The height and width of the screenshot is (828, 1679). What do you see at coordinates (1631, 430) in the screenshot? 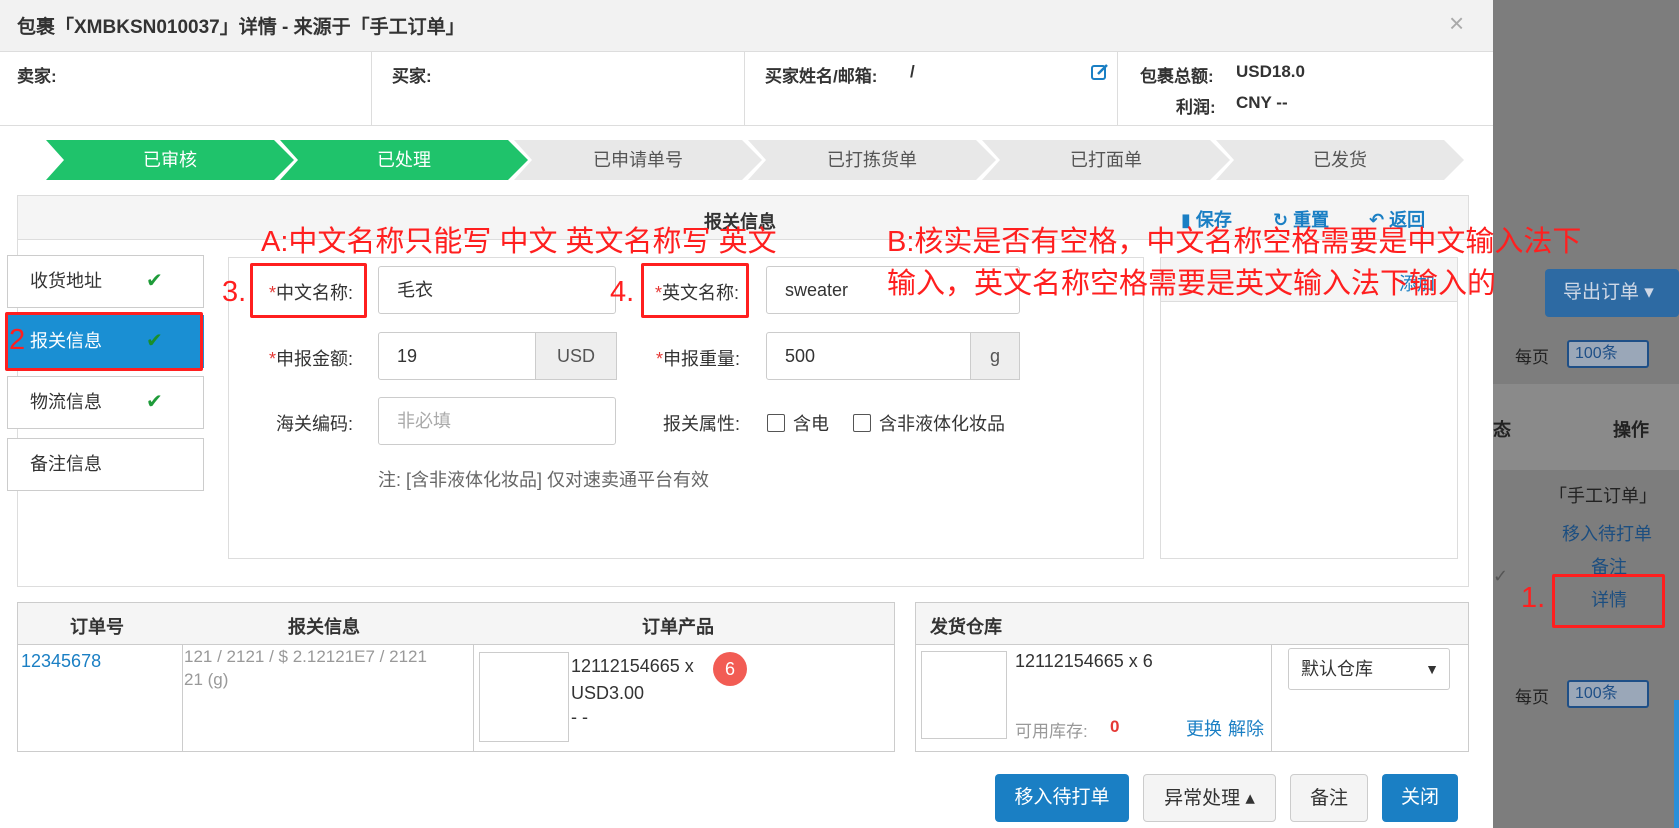
I see `column-operation-header: 操作` at bounding box center [1631, 430].